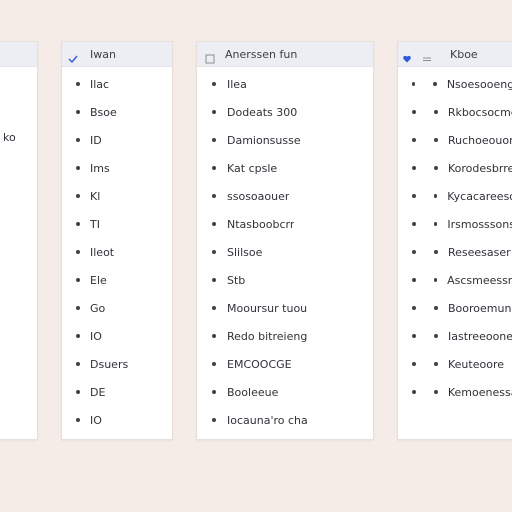 The height and width of the screenshot is (512, 512). What do you see at coordinates (285, 168) in the screenshot?
I see `list-item: Kat cpsle` at bounding box center [285, 168].